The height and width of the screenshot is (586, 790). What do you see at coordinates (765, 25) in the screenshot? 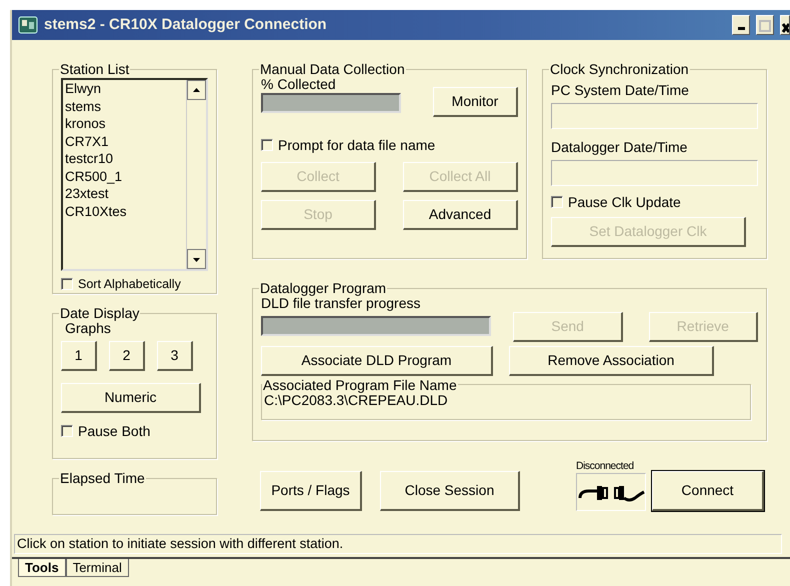
I see `maximize-button` at bounding box center [765, 25].